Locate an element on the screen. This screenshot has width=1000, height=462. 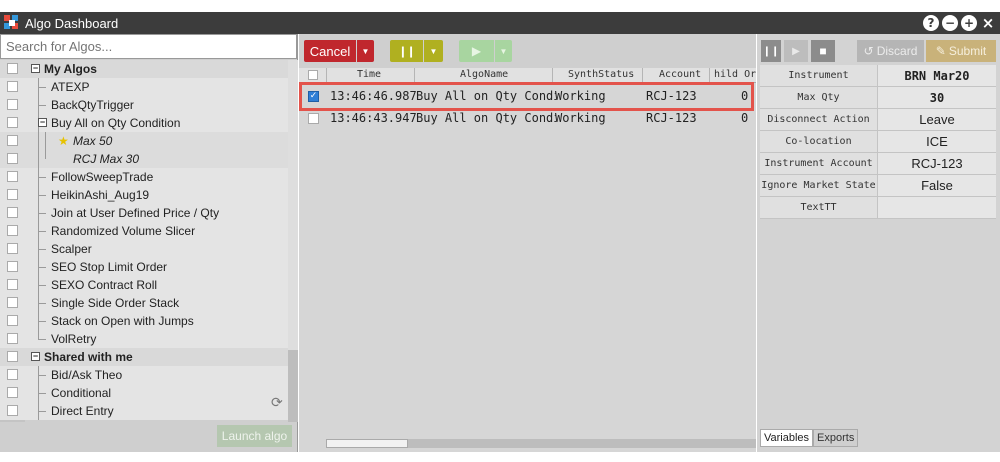
property-value is located at coordinates (937, 207).